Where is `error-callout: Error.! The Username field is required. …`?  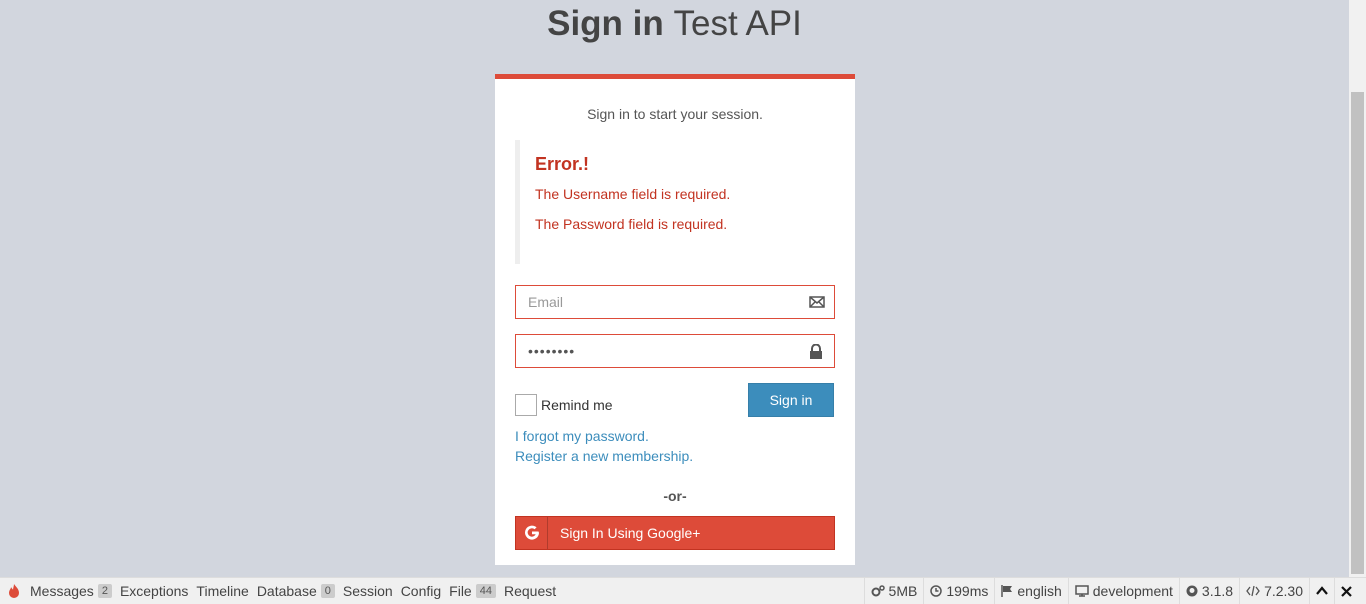
error-callout: Error.! The Username field is required. … is located at coordinates (675, 202).